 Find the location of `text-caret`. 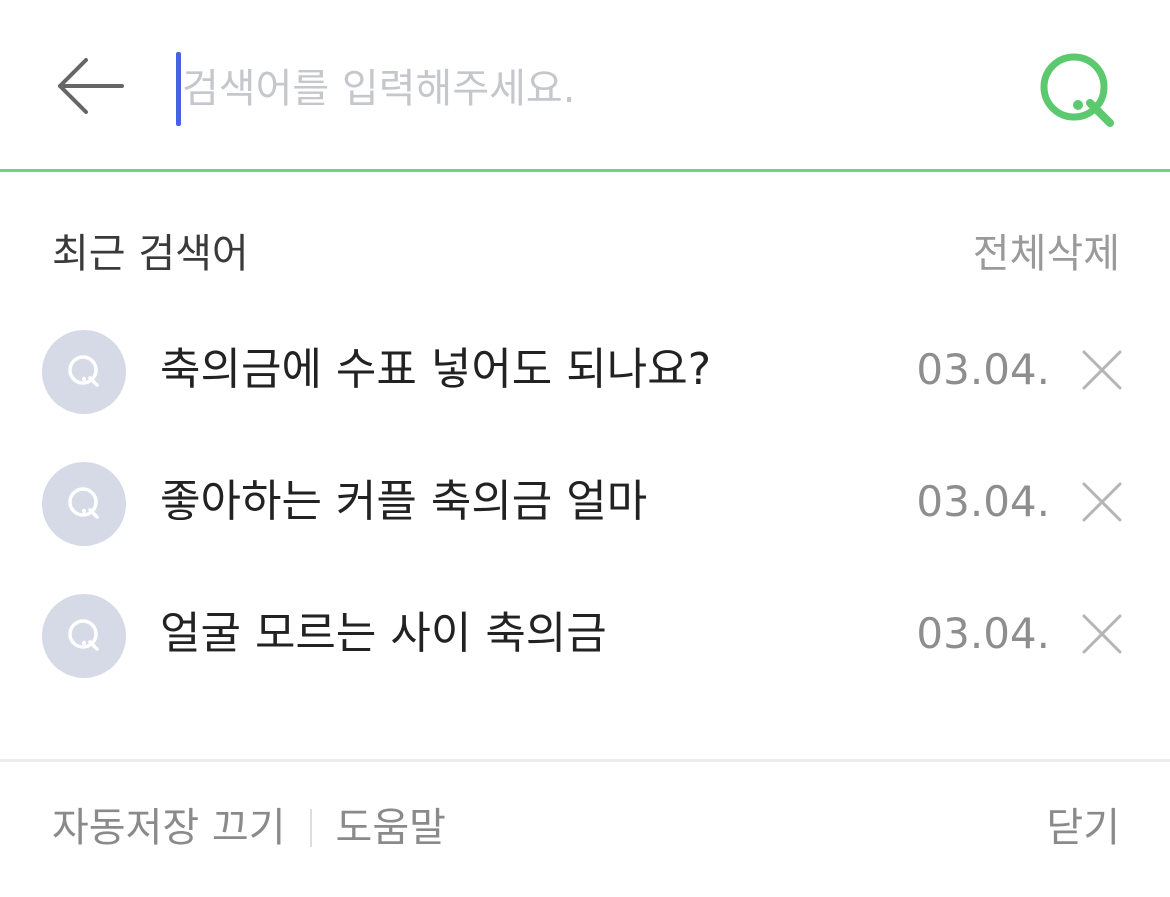

text-caret is located at coordinates (178, 89).